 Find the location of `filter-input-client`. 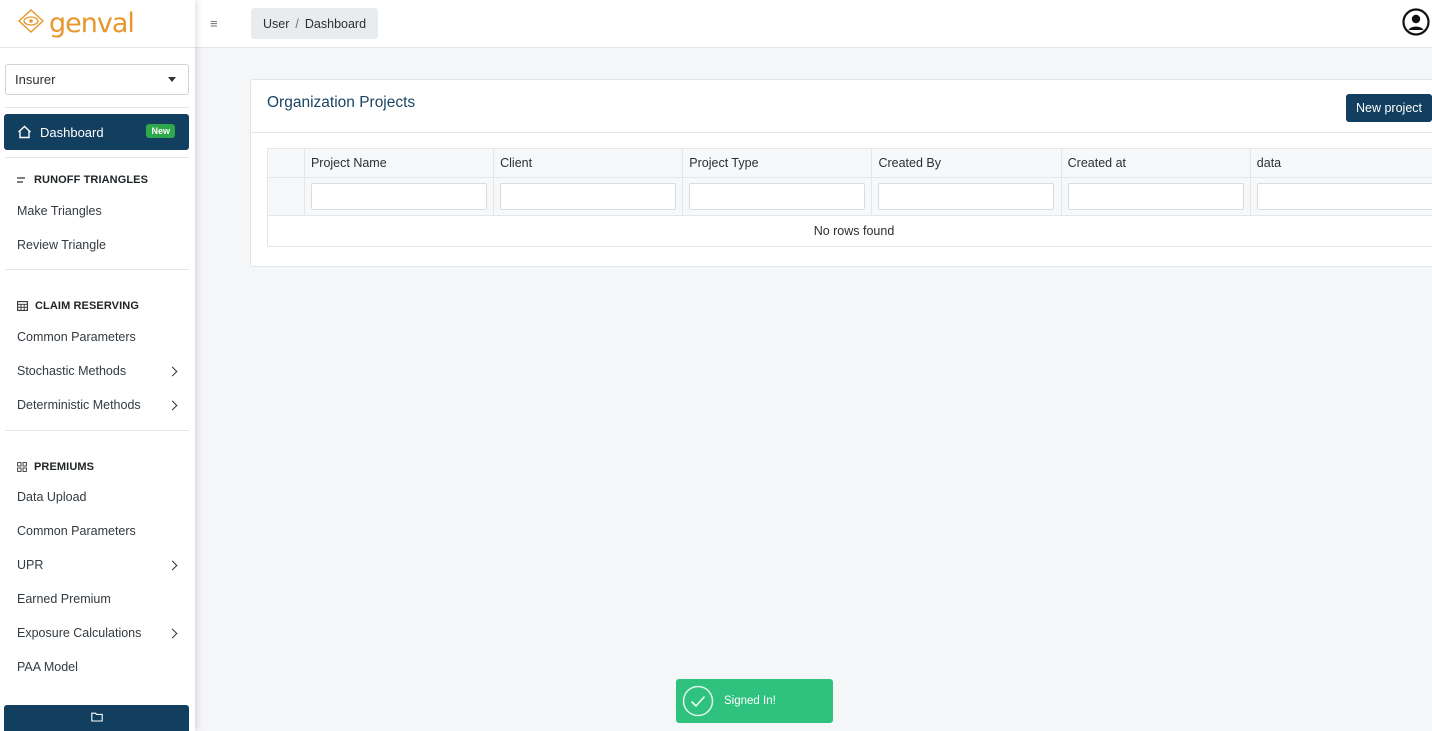

filter-input-client is located at coordinates (588, 196).